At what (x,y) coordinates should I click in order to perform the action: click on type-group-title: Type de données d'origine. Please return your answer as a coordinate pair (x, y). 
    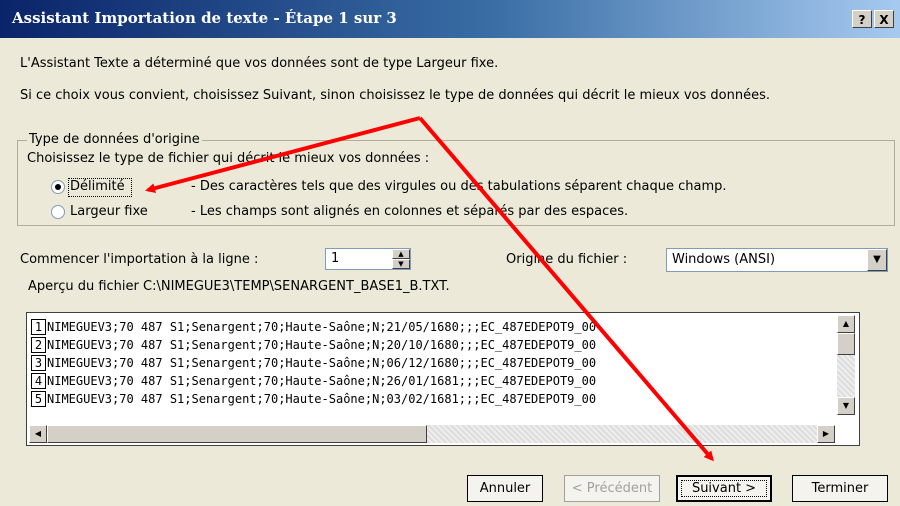
    Looking at the image, I should click on (114, 139).